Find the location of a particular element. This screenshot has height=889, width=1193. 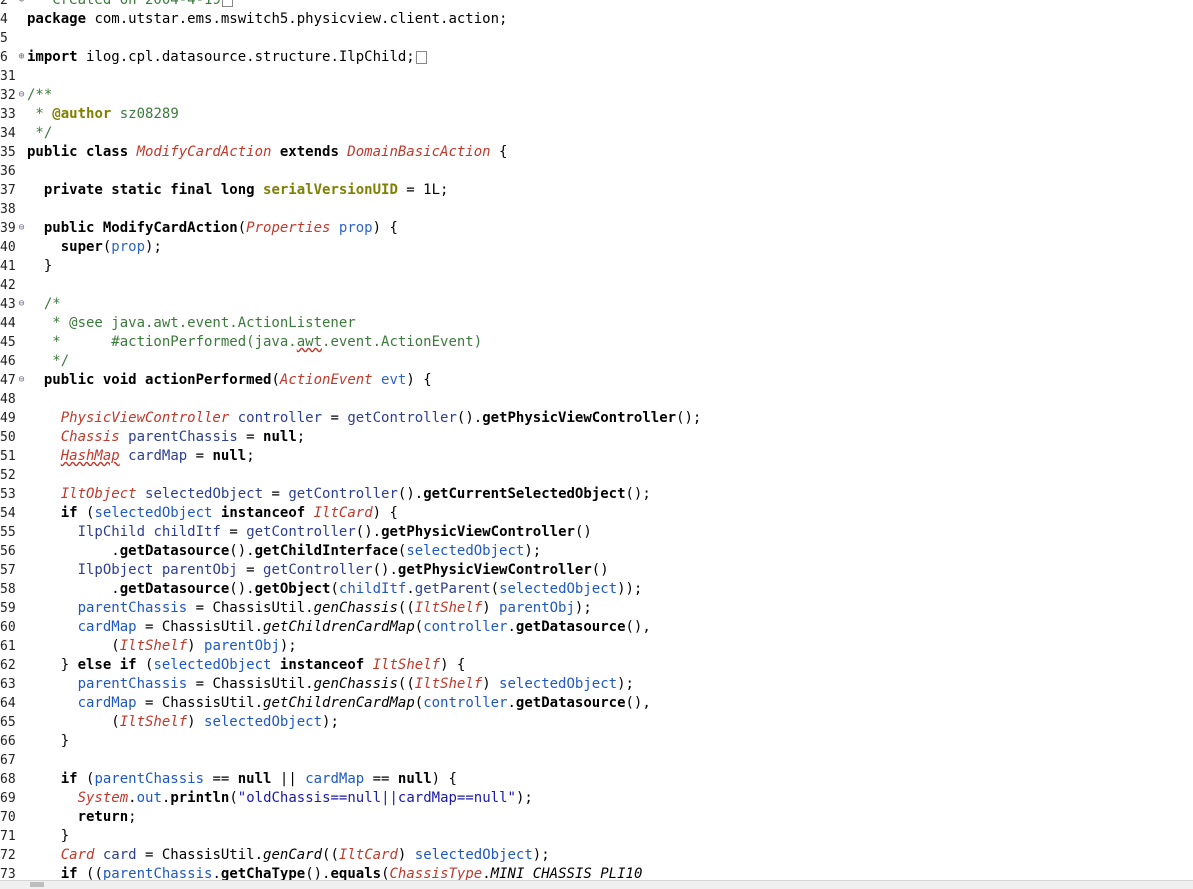

code-token: (), is located at coordinates (638, 703).